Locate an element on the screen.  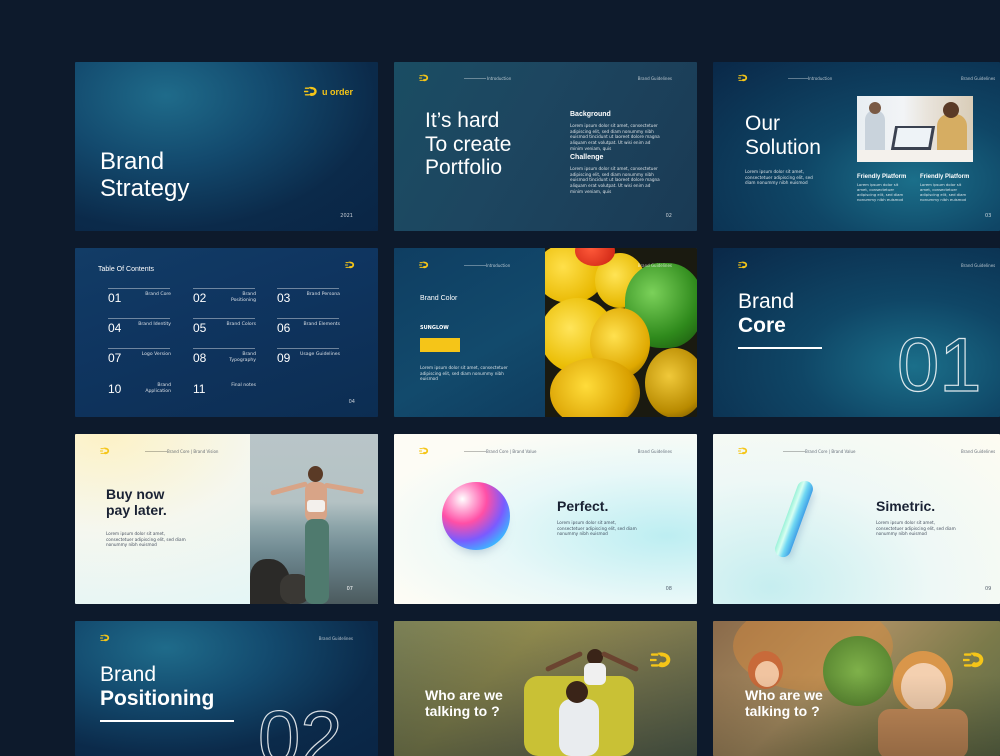
logo-text: u order is located at coordinates (337, 91).